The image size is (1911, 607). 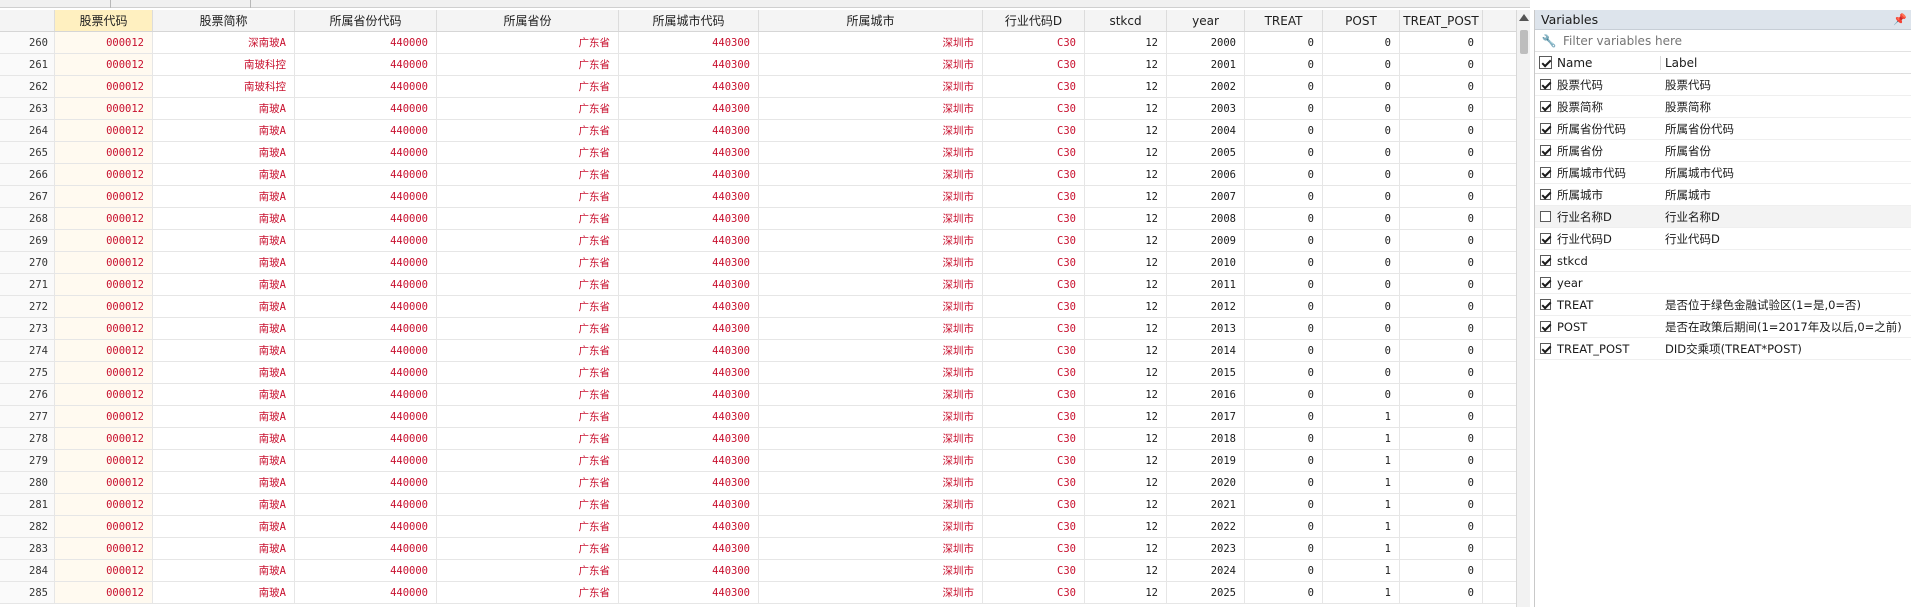 I want to click on variable-row: 所属城市 所属城市, so click(x=1723, y=195).